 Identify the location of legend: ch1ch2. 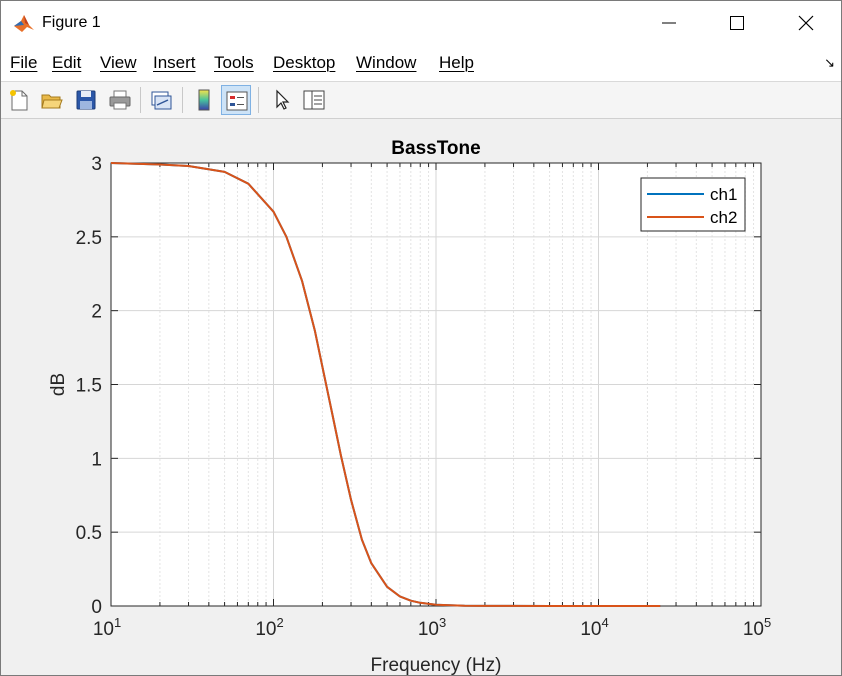
(693, 204).